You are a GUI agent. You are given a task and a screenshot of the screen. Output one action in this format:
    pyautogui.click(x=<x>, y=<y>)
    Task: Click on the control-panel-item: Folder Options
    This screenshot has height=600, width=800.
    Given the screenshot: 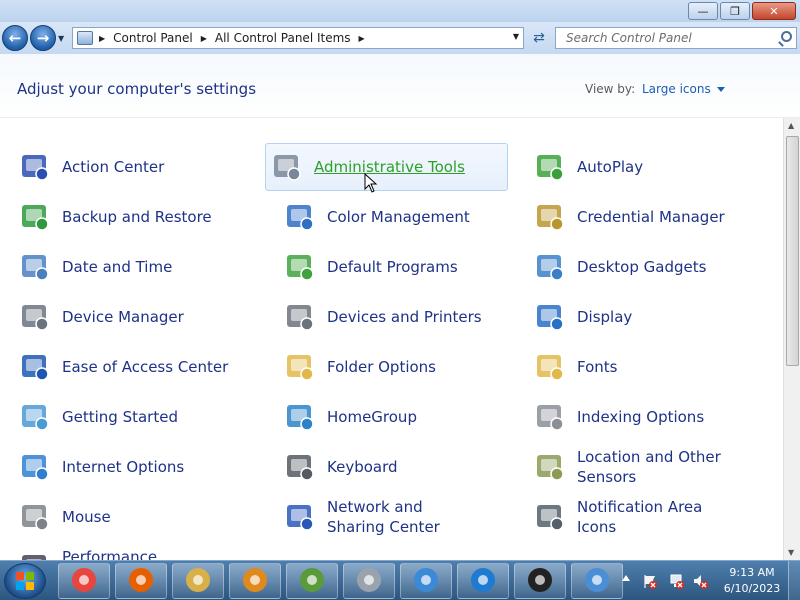 What is the action you would take?
    pyautogui.click(x=386, y=367)
    